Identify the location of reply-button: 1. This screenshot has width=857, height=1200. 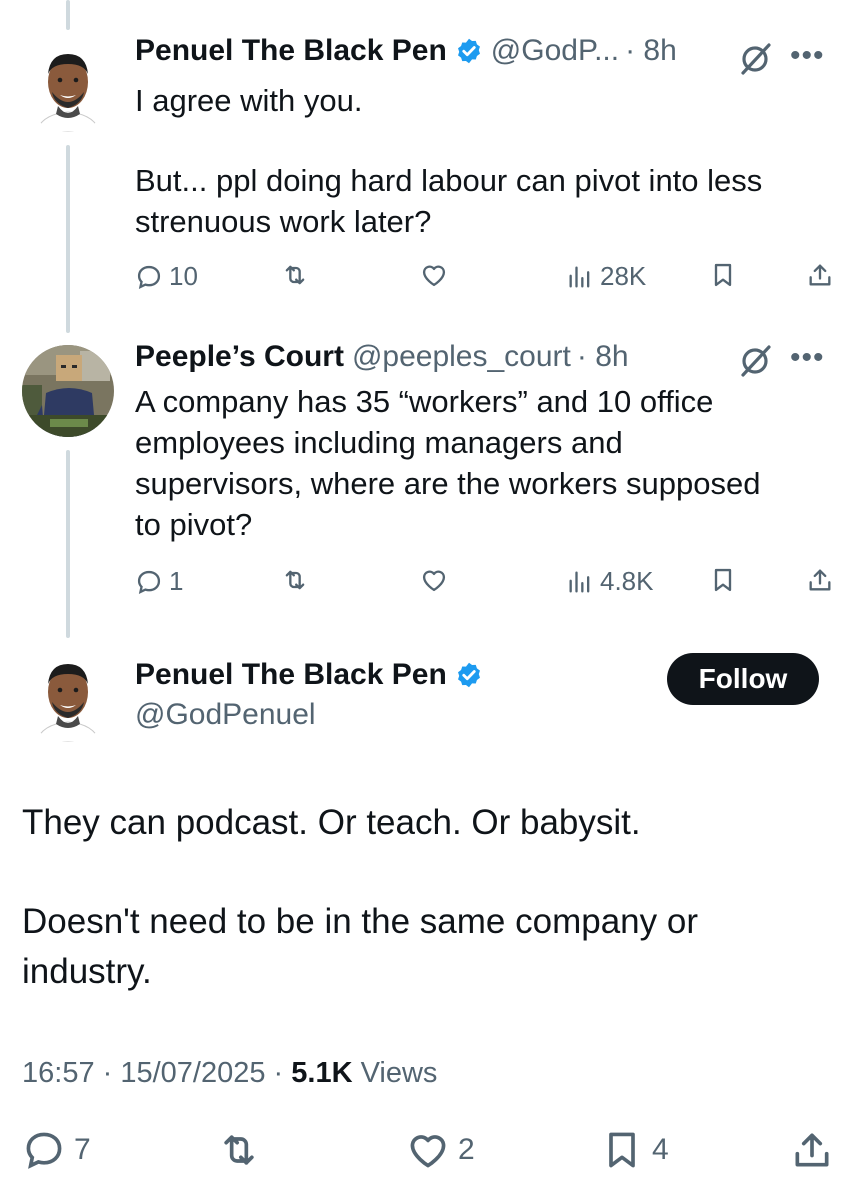
(159, 581).